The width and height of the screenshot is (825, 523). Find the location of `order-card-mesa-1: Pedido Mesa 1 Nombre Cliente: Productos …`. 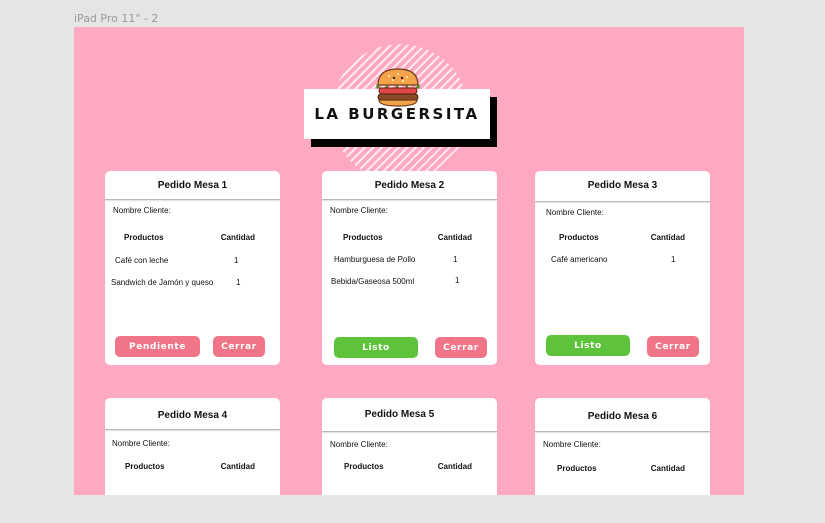

order-card-mesa-1: Pedido Mesa 1 Nombre Cliente: Productos … is located at coordinates (192, 268).